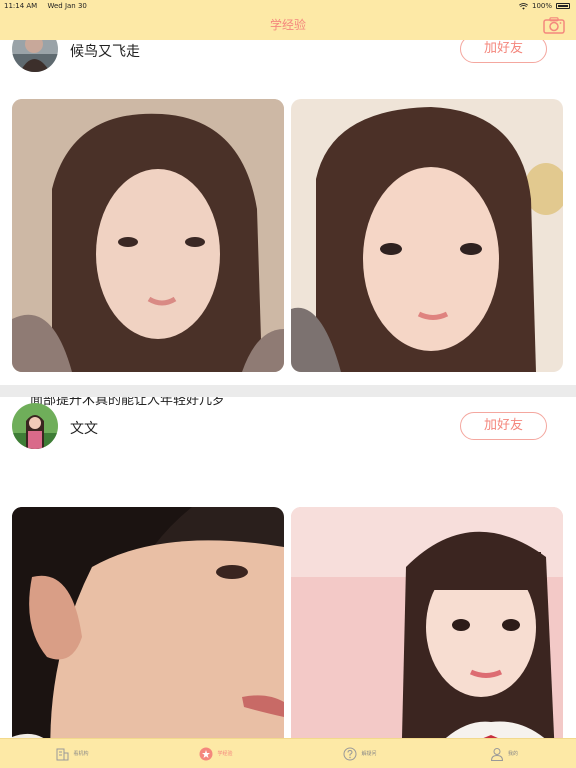 Image resolution: width=576 pixels, height=768 pixels. What do you see at coordinates (81, 754) in the screenshot?
I see `tab-label: 看机构` at bounding box center [81, 754].